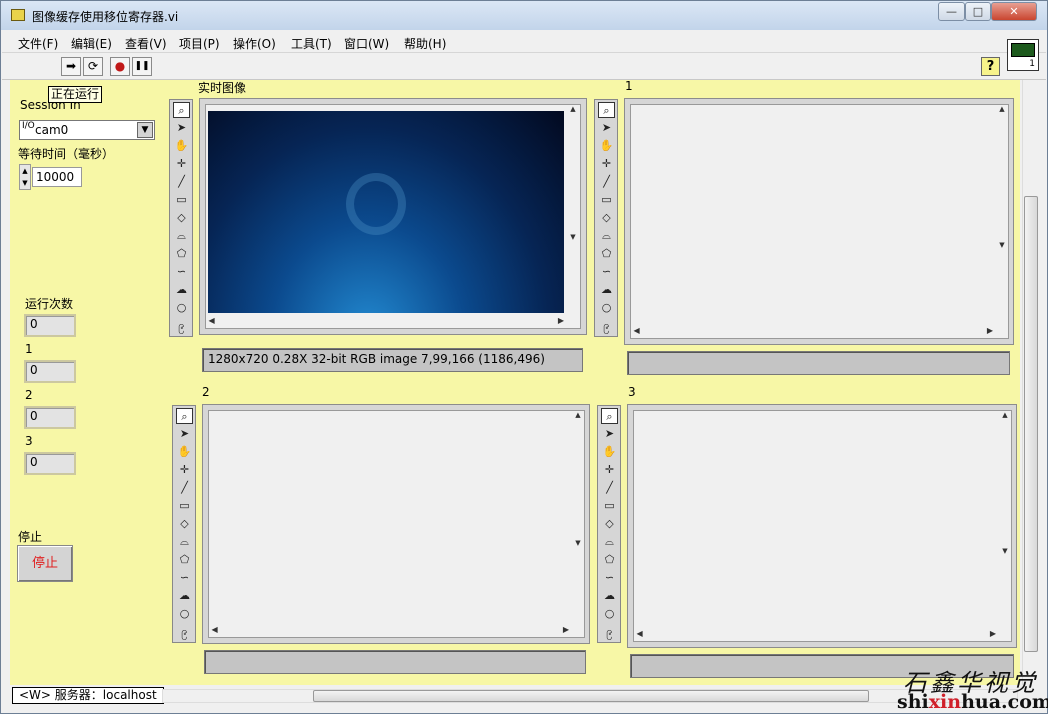 Image resolution: width=1048 pixels, height=714 pixels. I want to click on vi-connector-icon: 1, so click(1023, 55).